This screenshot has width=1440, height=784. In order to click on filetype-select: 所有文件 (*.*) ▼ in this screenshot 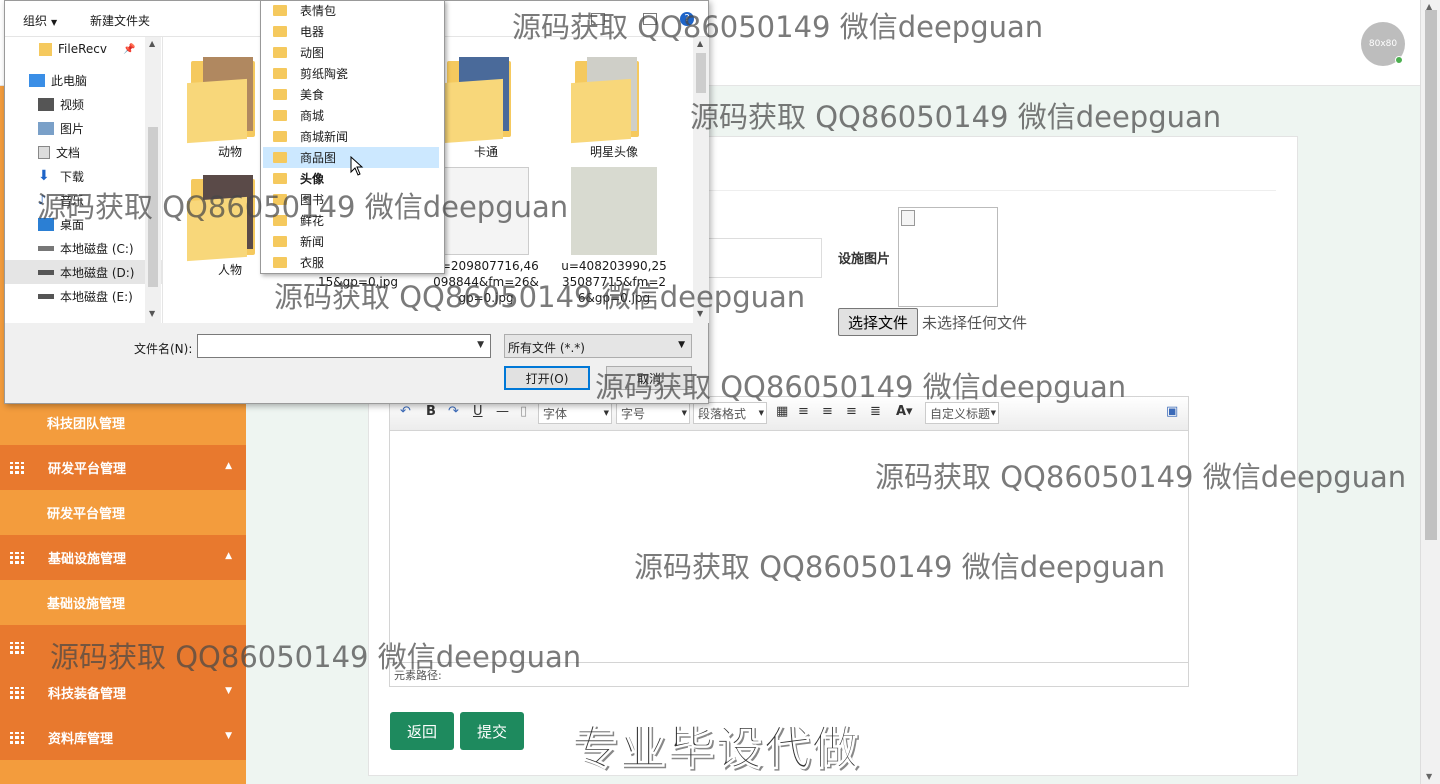, I will do `click(598, 346)`.